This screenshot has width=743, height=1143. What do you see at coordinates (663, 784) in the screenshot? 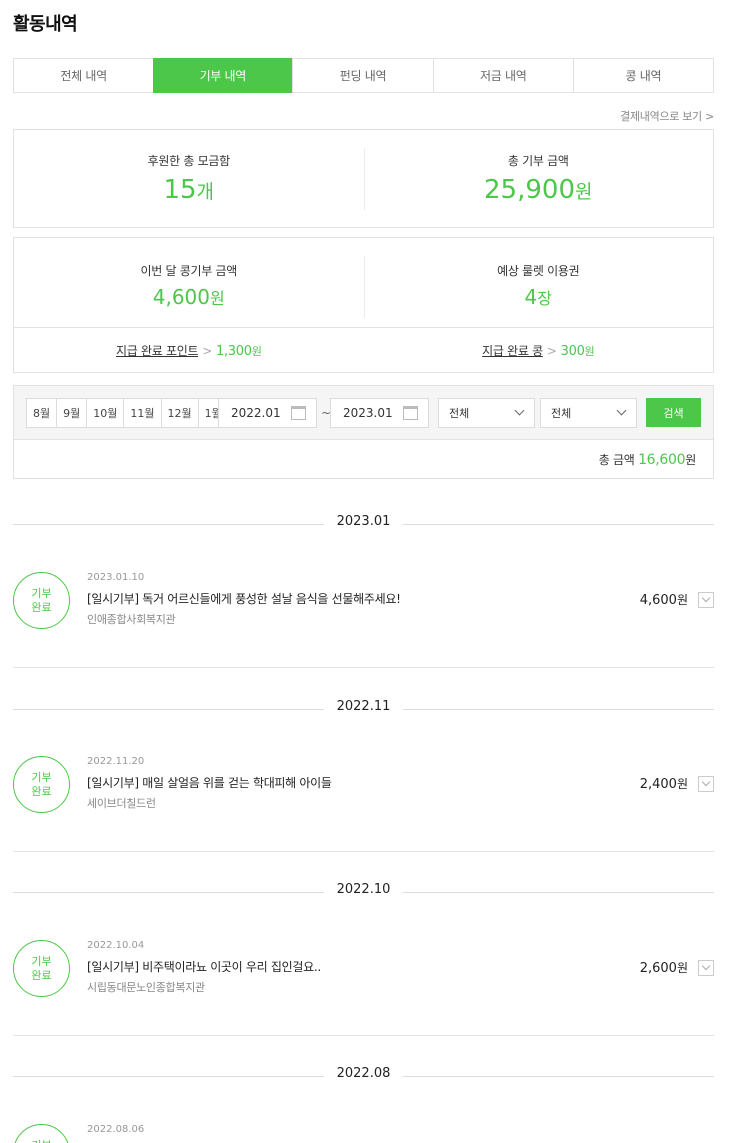
I see `donation-amount: 2,400원` at bounding box center [663, 784].